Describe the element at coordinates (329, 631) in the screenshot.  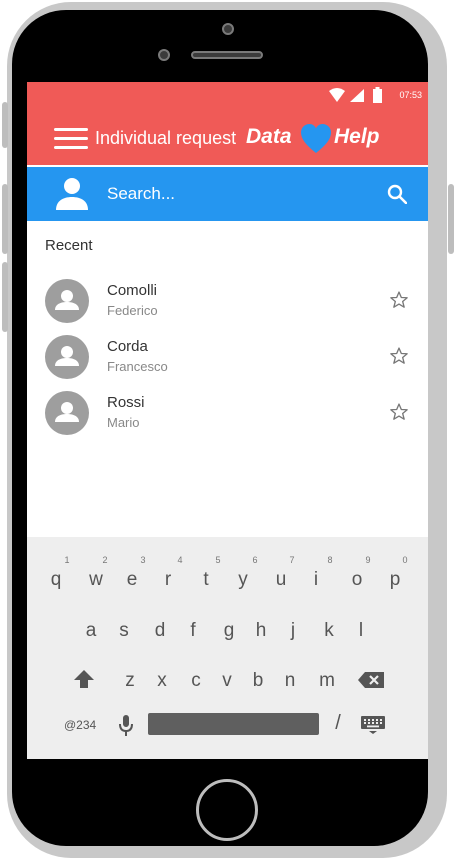
I see `key-k: k` at that location.